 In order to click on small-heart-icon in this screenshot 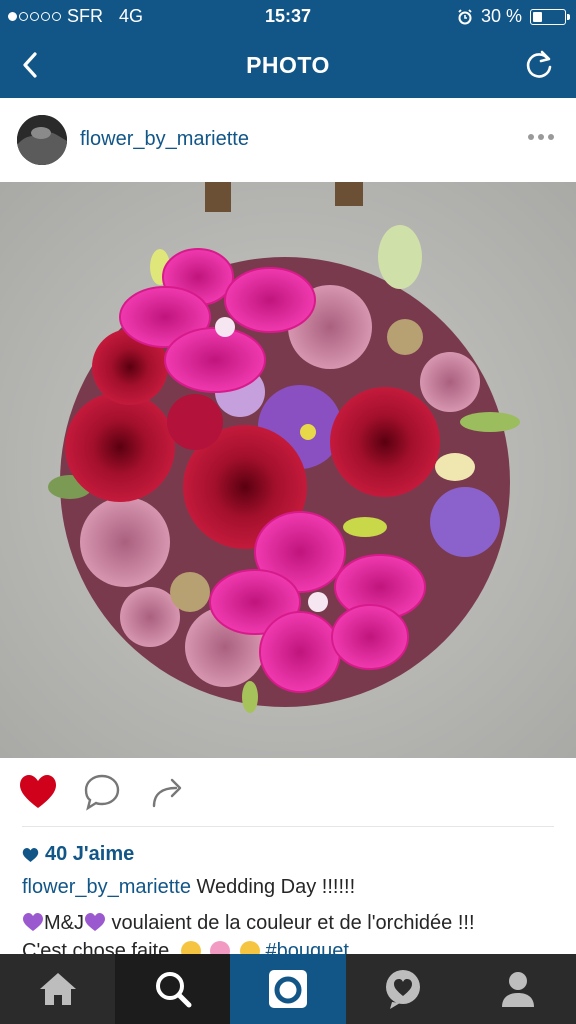, I will do `click(30, 854)`.